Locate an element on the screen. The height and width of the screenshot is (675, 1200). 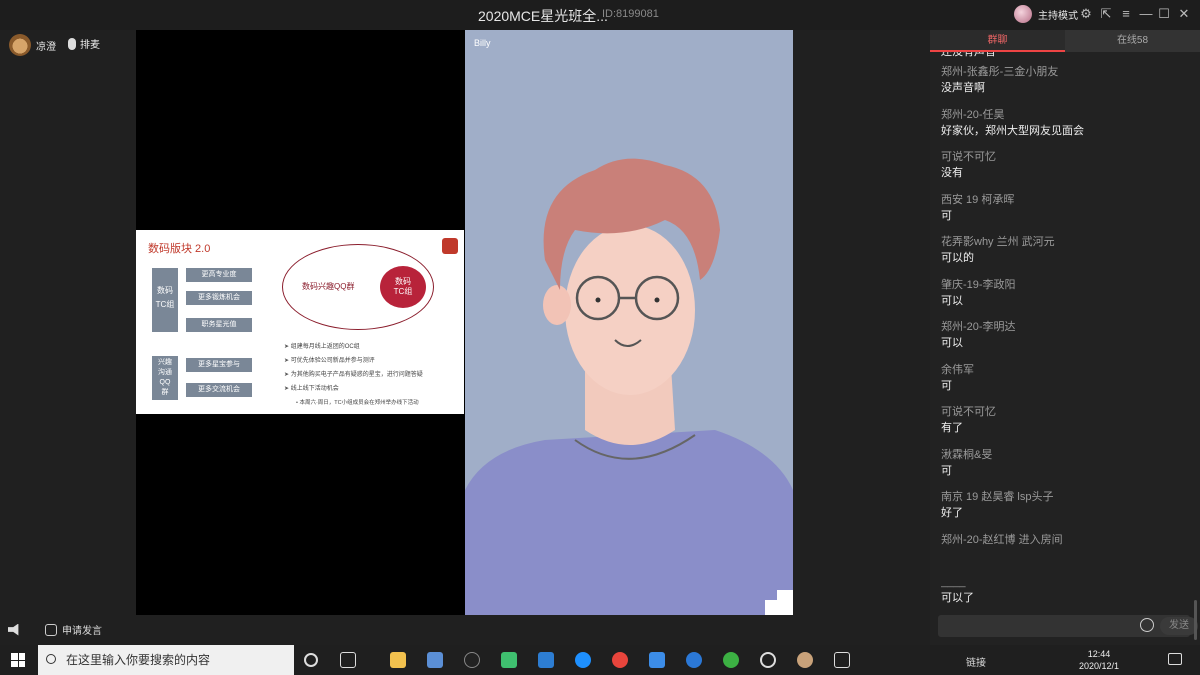
speaker-icon is located at coordinates (13, 629).